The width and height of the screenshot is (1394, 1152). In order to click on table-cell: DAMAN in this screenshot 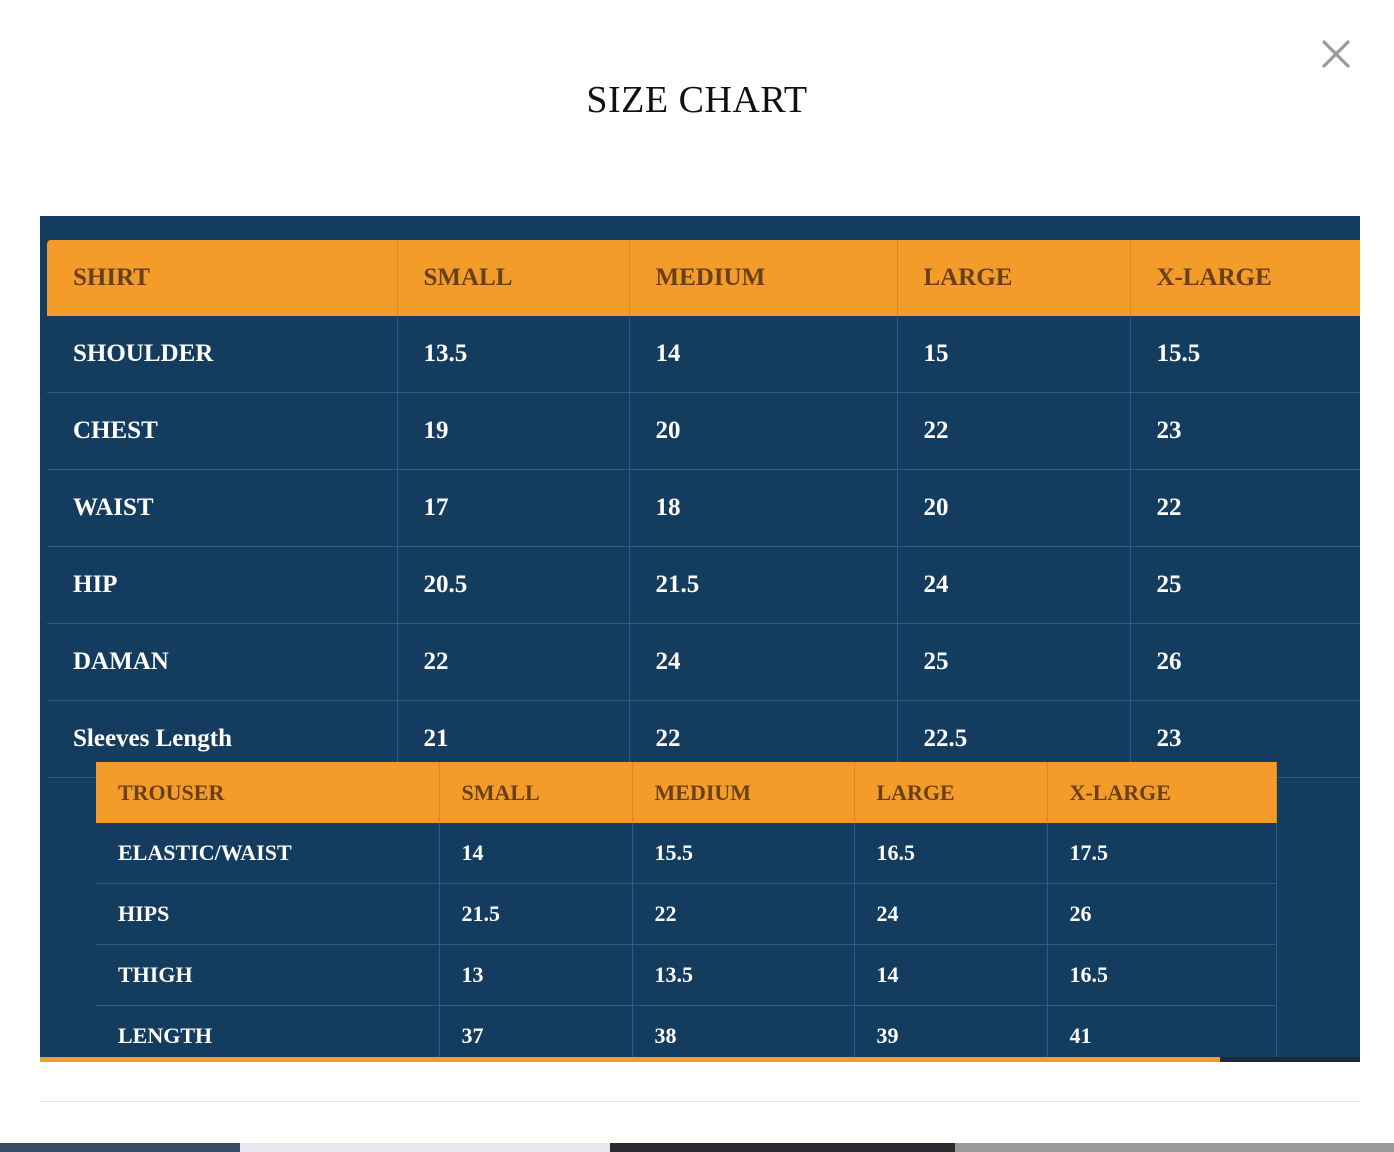, I will do `click(222, 662)`.